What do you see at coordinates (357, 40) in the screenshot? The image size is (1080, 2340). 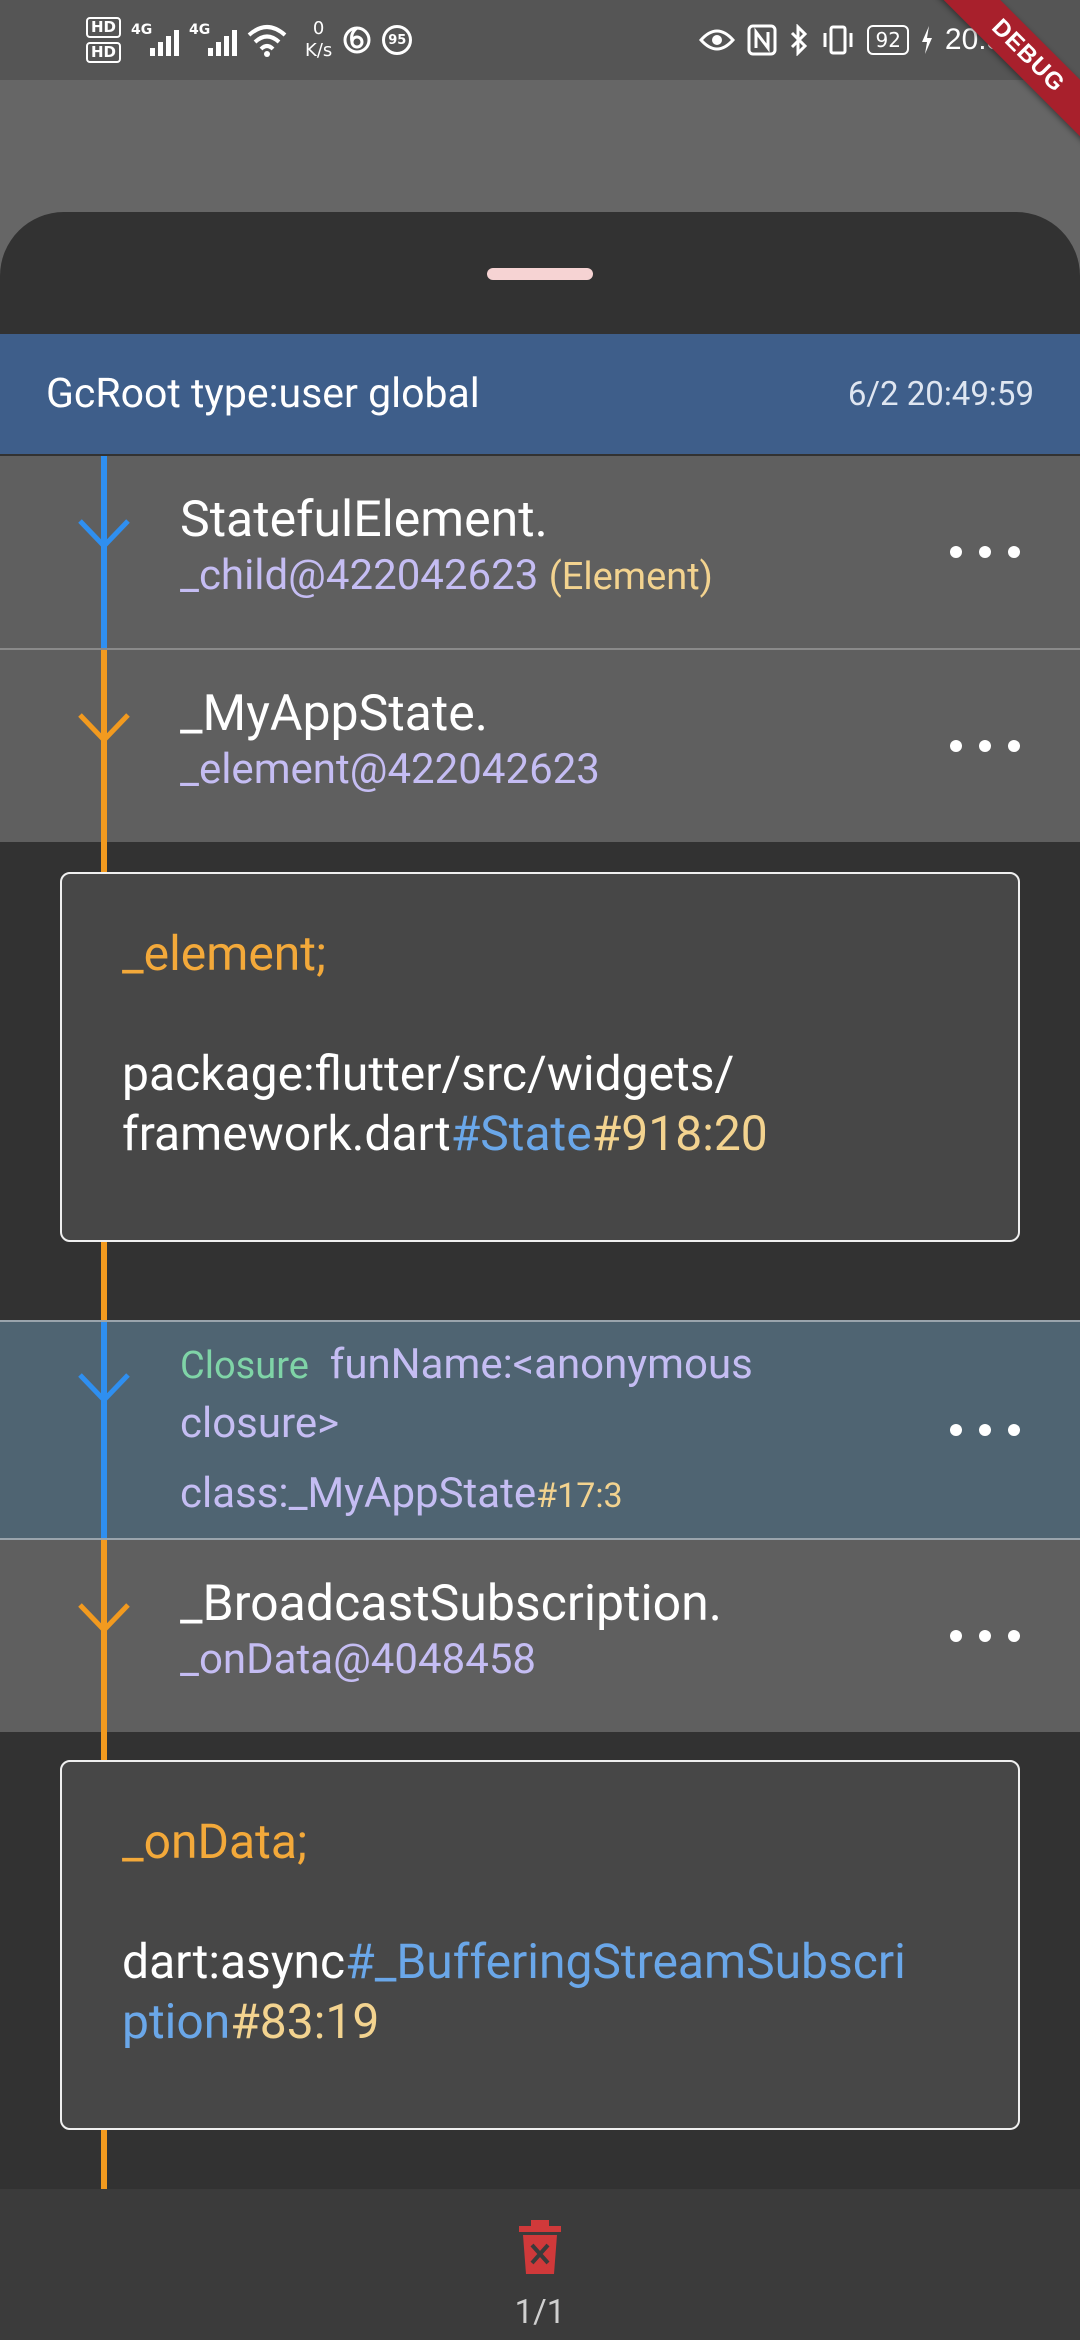 I see `spiral-icon` at bounding box center [357, 40].